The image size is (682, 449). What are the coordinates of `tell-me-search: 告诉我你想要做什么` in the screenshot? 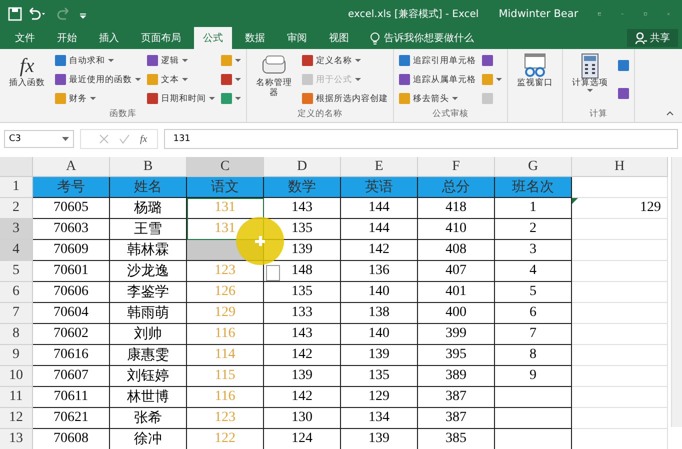 It's located at (429, 38).